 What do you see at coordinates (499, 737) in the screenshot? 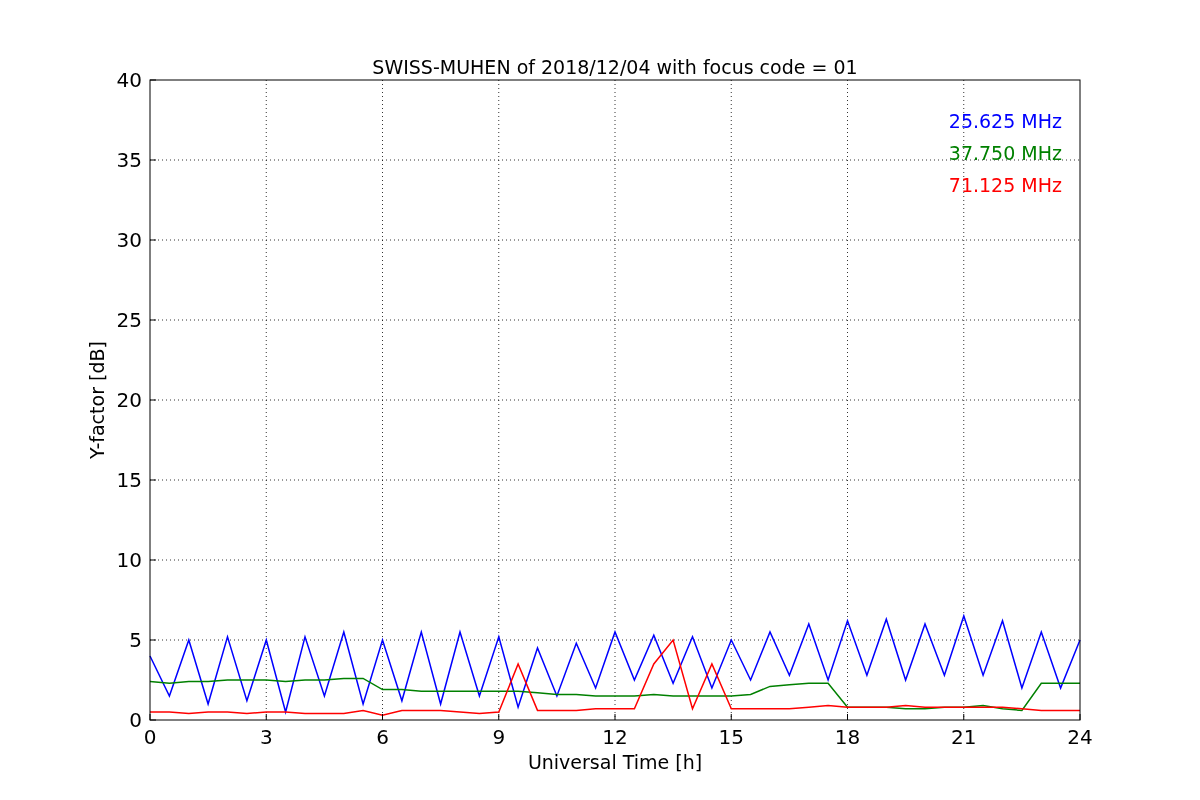
I see `x-tick-label: 9` at bounding box center [499, 737].